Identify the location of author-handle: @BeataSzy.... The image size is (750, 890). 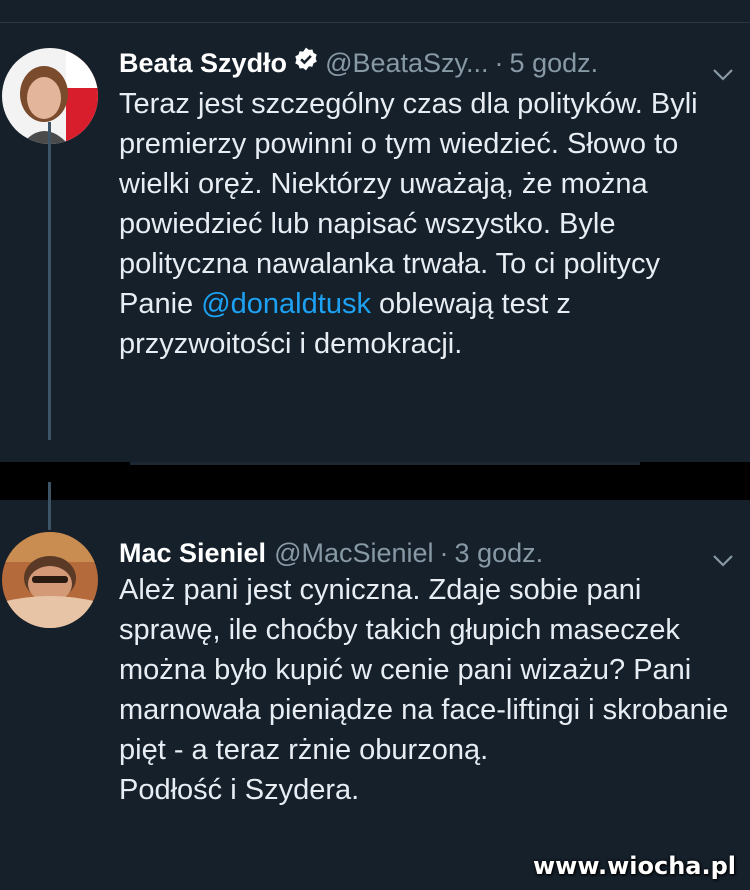
(406, 63).